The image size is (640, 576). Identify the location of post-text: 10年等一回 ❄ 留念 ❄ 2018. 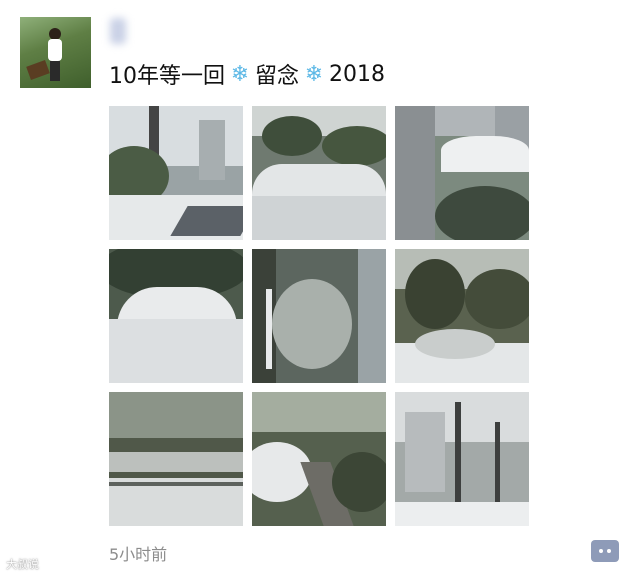
(247, 74).